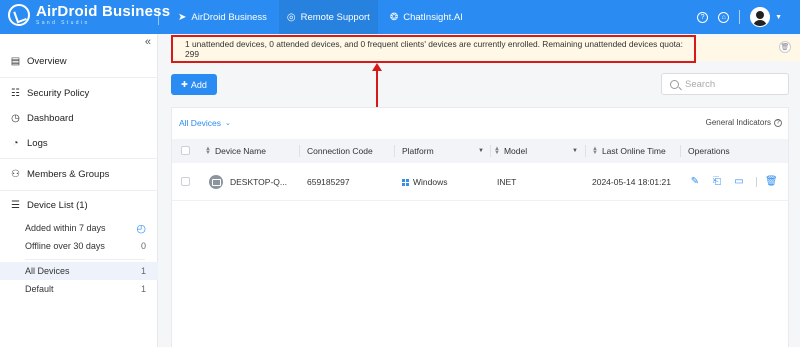 Image resolution: width=800 pixels, height=347 pixels. I want to click on header-label: Device Name, so click(240, 151).